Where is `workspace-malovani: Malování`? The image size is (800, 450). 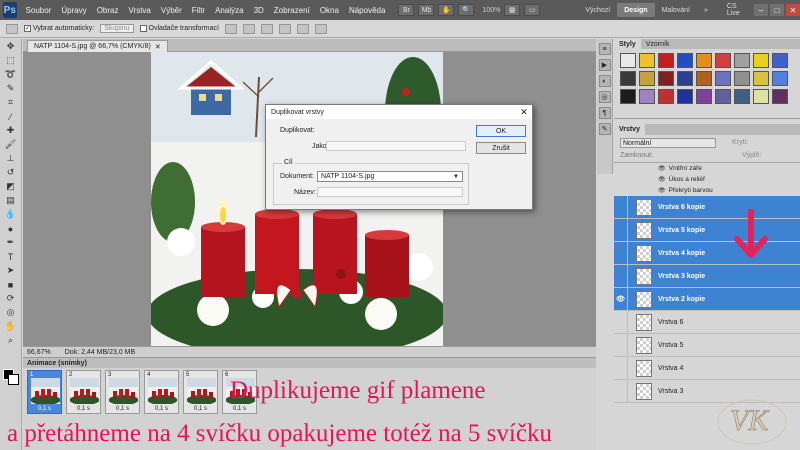 workspace-malovani: Malování is located at coordinates (676, 10).